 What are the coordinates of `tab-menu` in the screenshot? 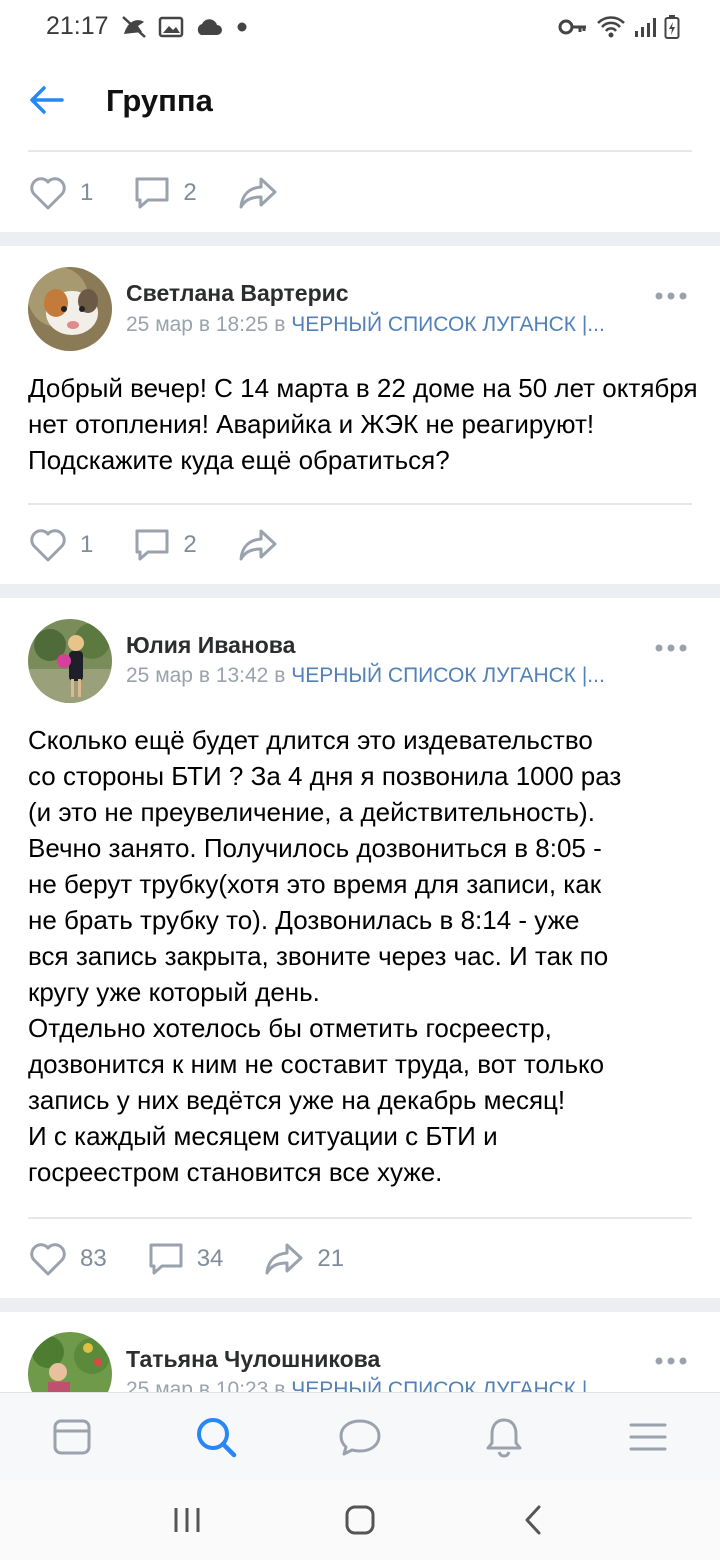 It's located at (648, 1437).